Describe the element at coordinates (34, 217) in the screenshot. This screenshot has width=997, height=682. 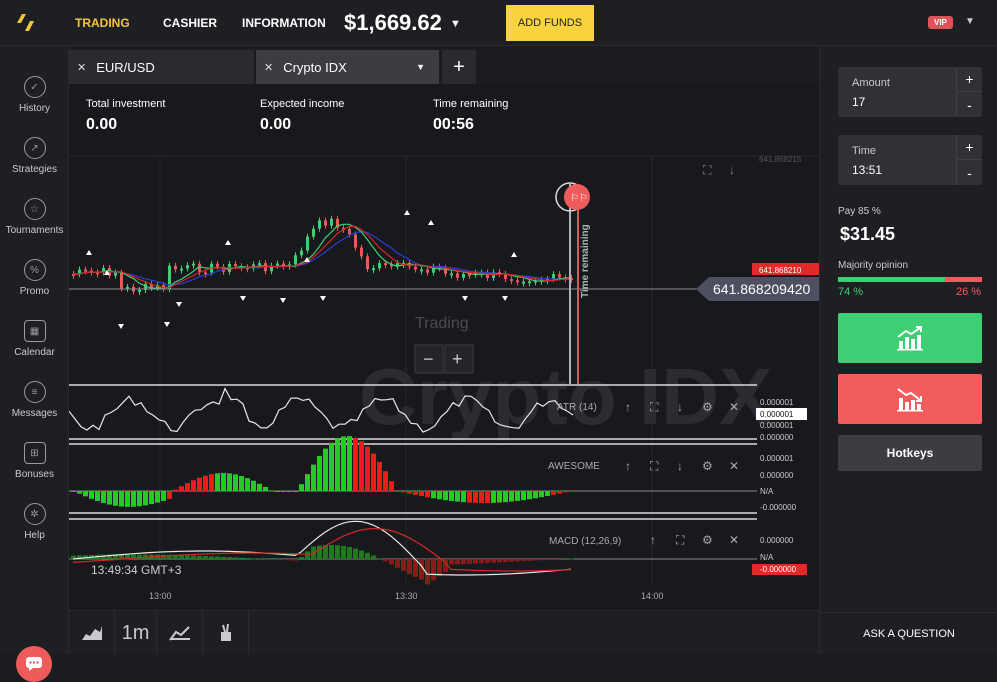
I see `sidebar-item-tournaments: ☆ Tournaments` at that location.